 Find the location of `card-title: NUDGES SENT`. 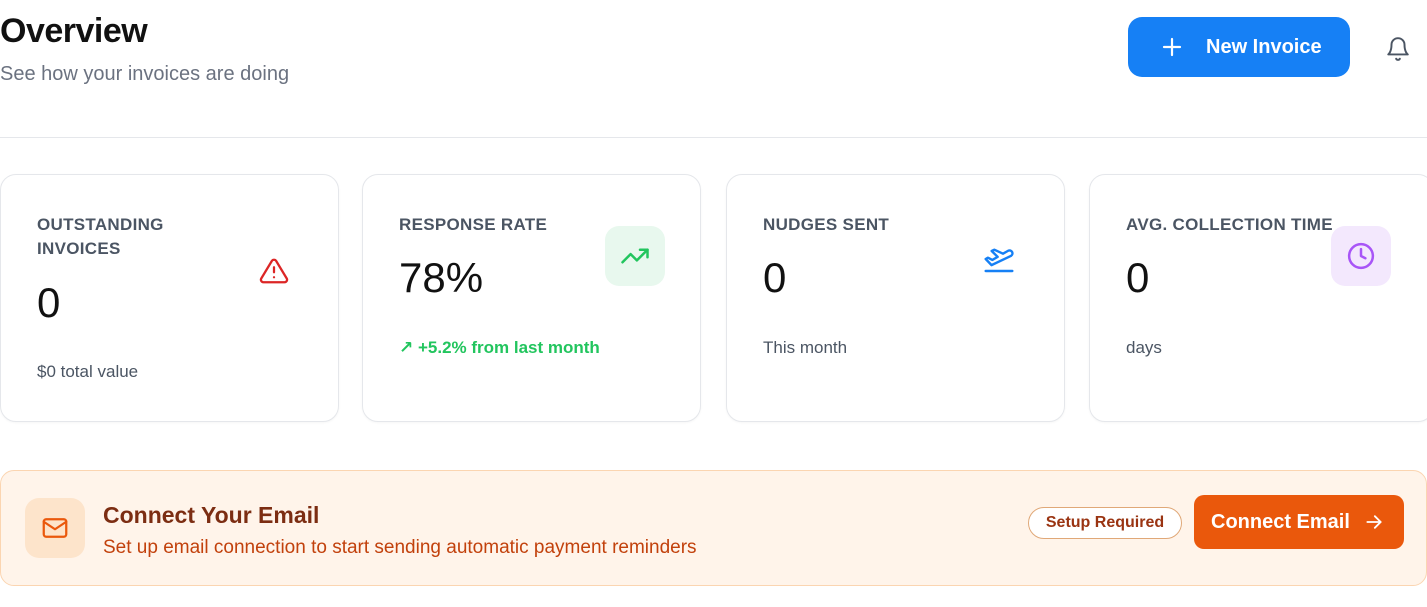

card-title: NUDGES SENT is located at coordinates (826, 224).